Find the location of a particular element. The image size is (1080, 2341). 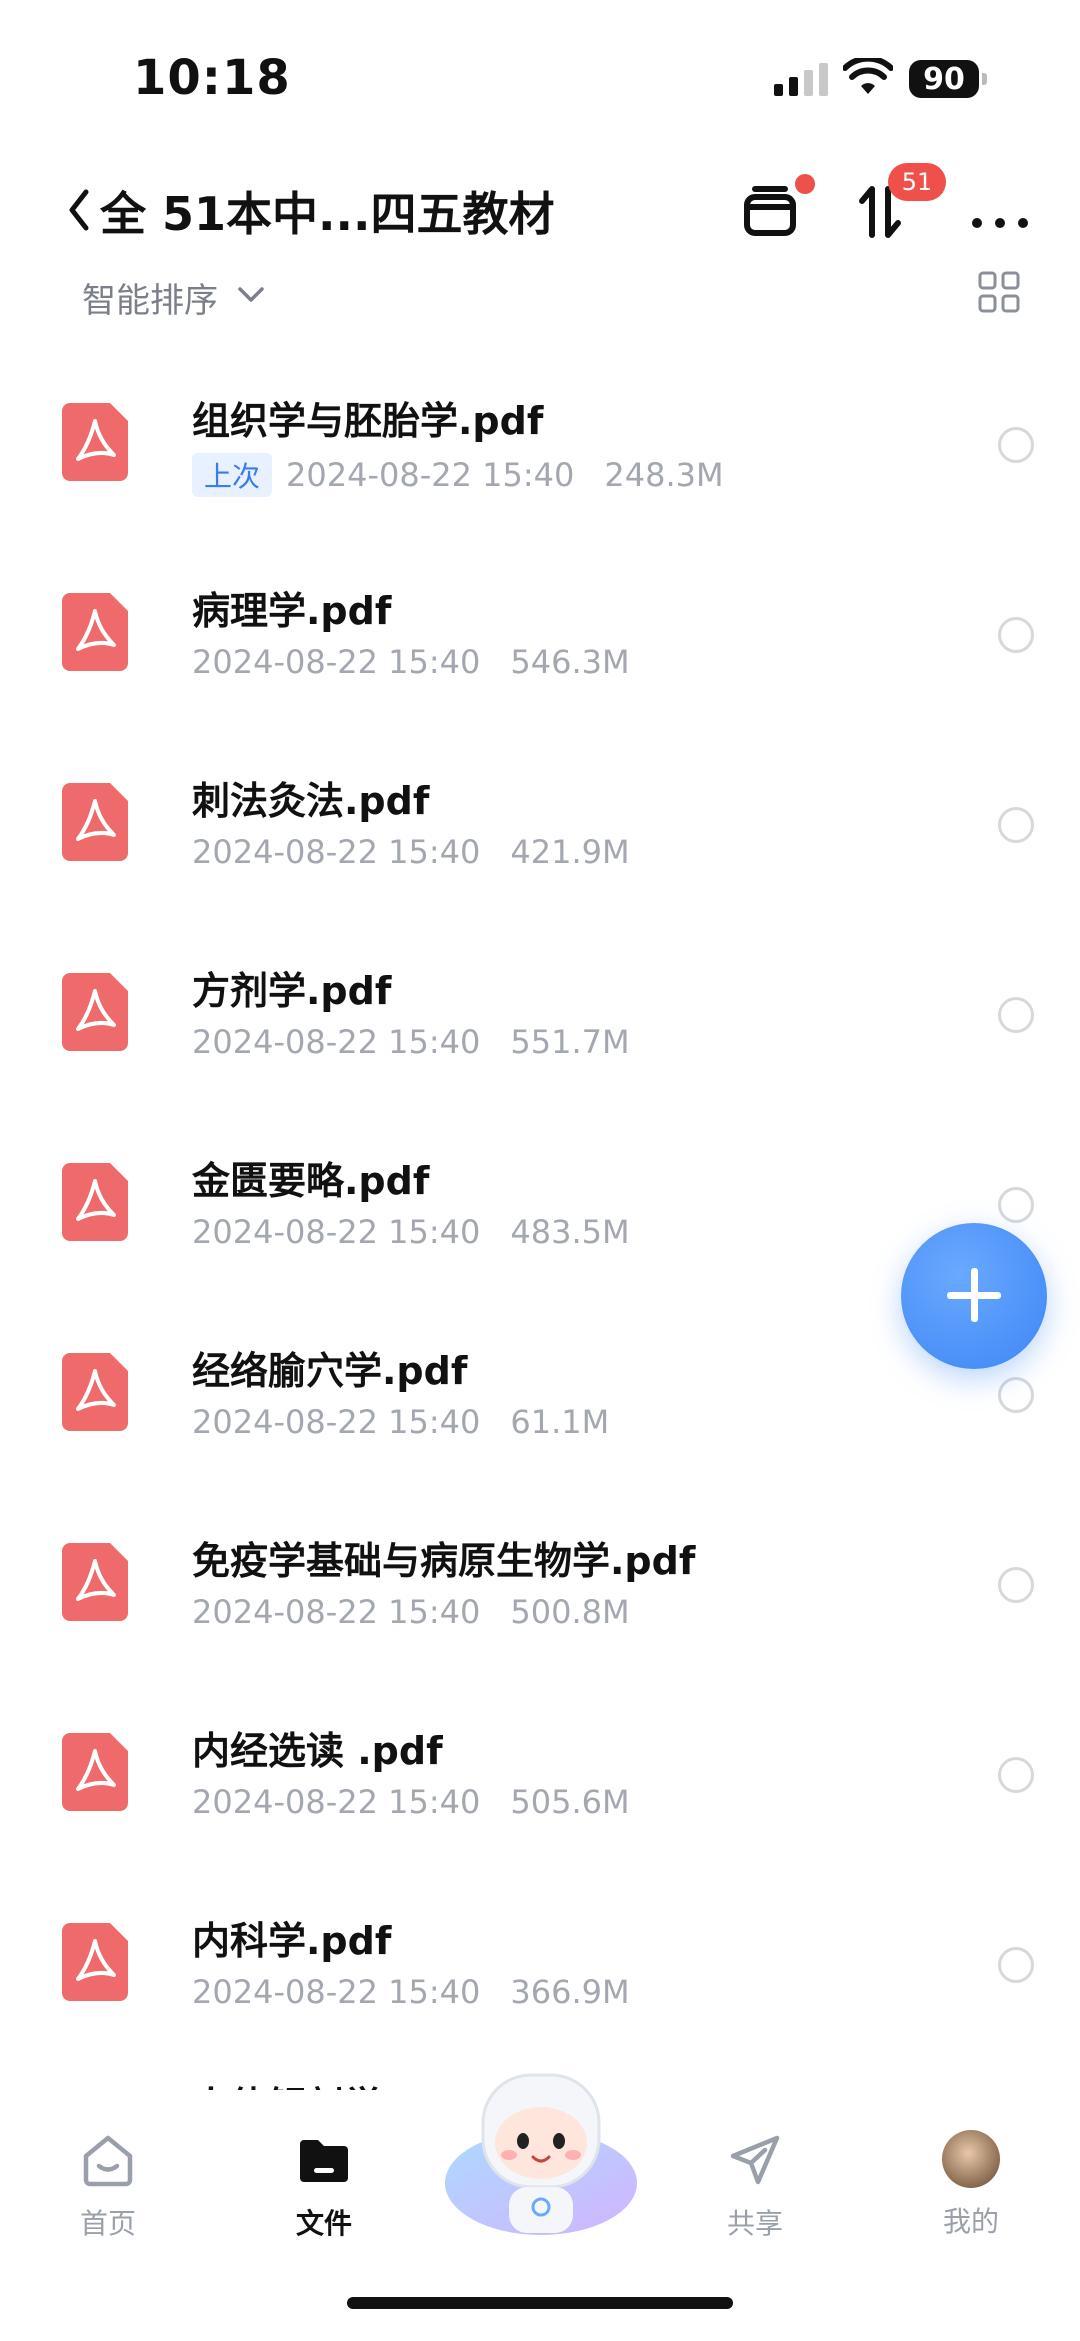

file-meta: 上次 2024-08-22 15:40 248.3M is located at coordinates (458, 475).